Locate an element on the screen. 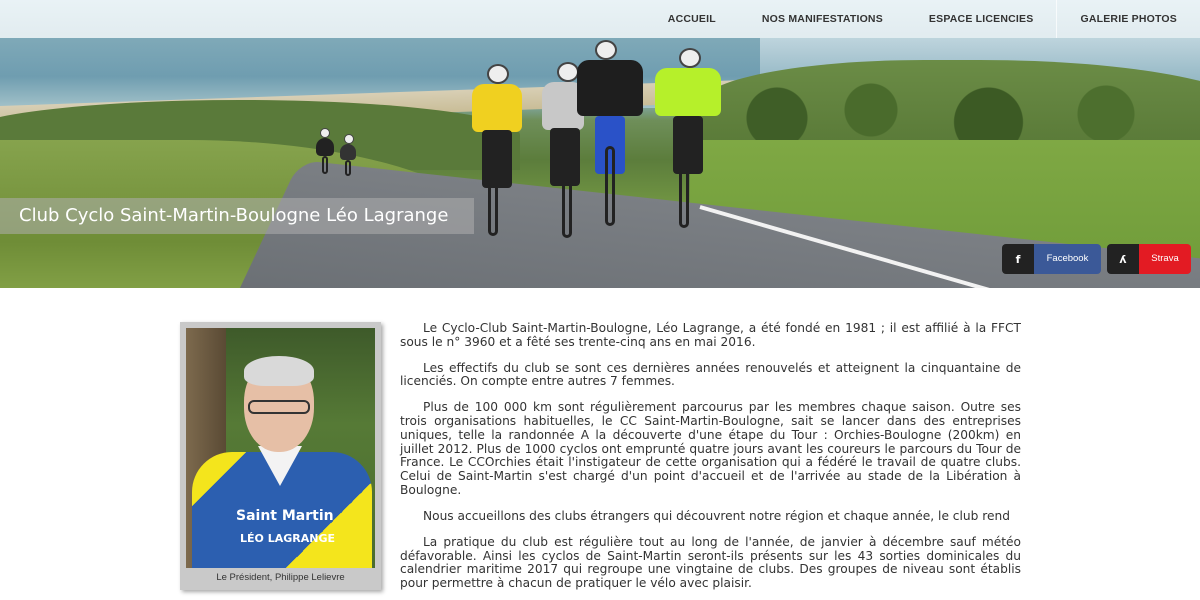 This screenshot has width=1200, height=600. glasses is located at coordinates (279, 407).